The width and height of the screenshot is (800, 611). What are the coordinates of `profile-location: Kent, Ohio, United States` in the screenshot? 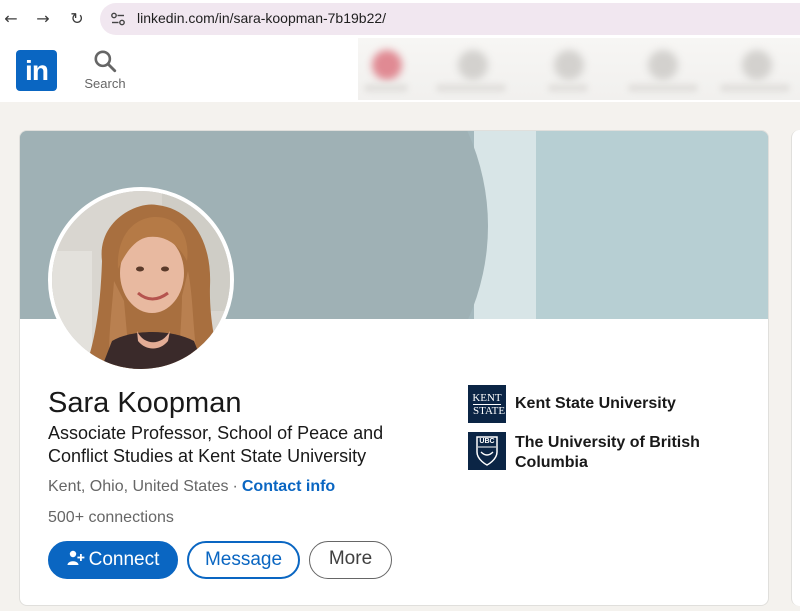 It's located at (138, 486).